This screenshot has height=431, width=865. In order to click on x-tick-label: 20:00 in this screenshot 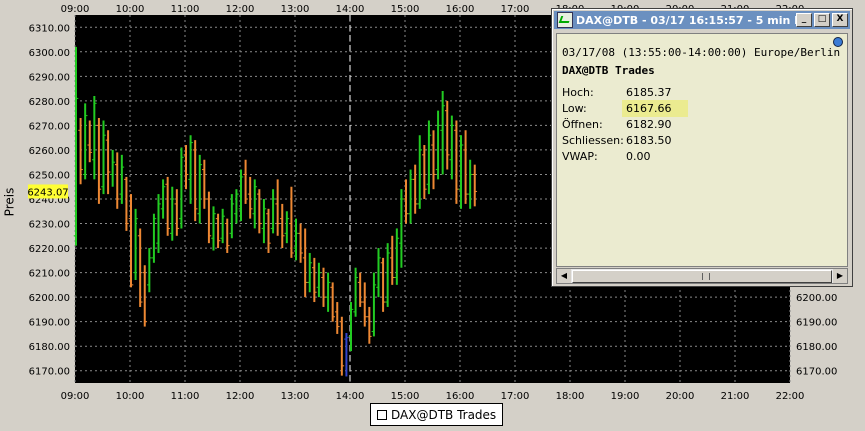, I will do `click(680, 396)`.